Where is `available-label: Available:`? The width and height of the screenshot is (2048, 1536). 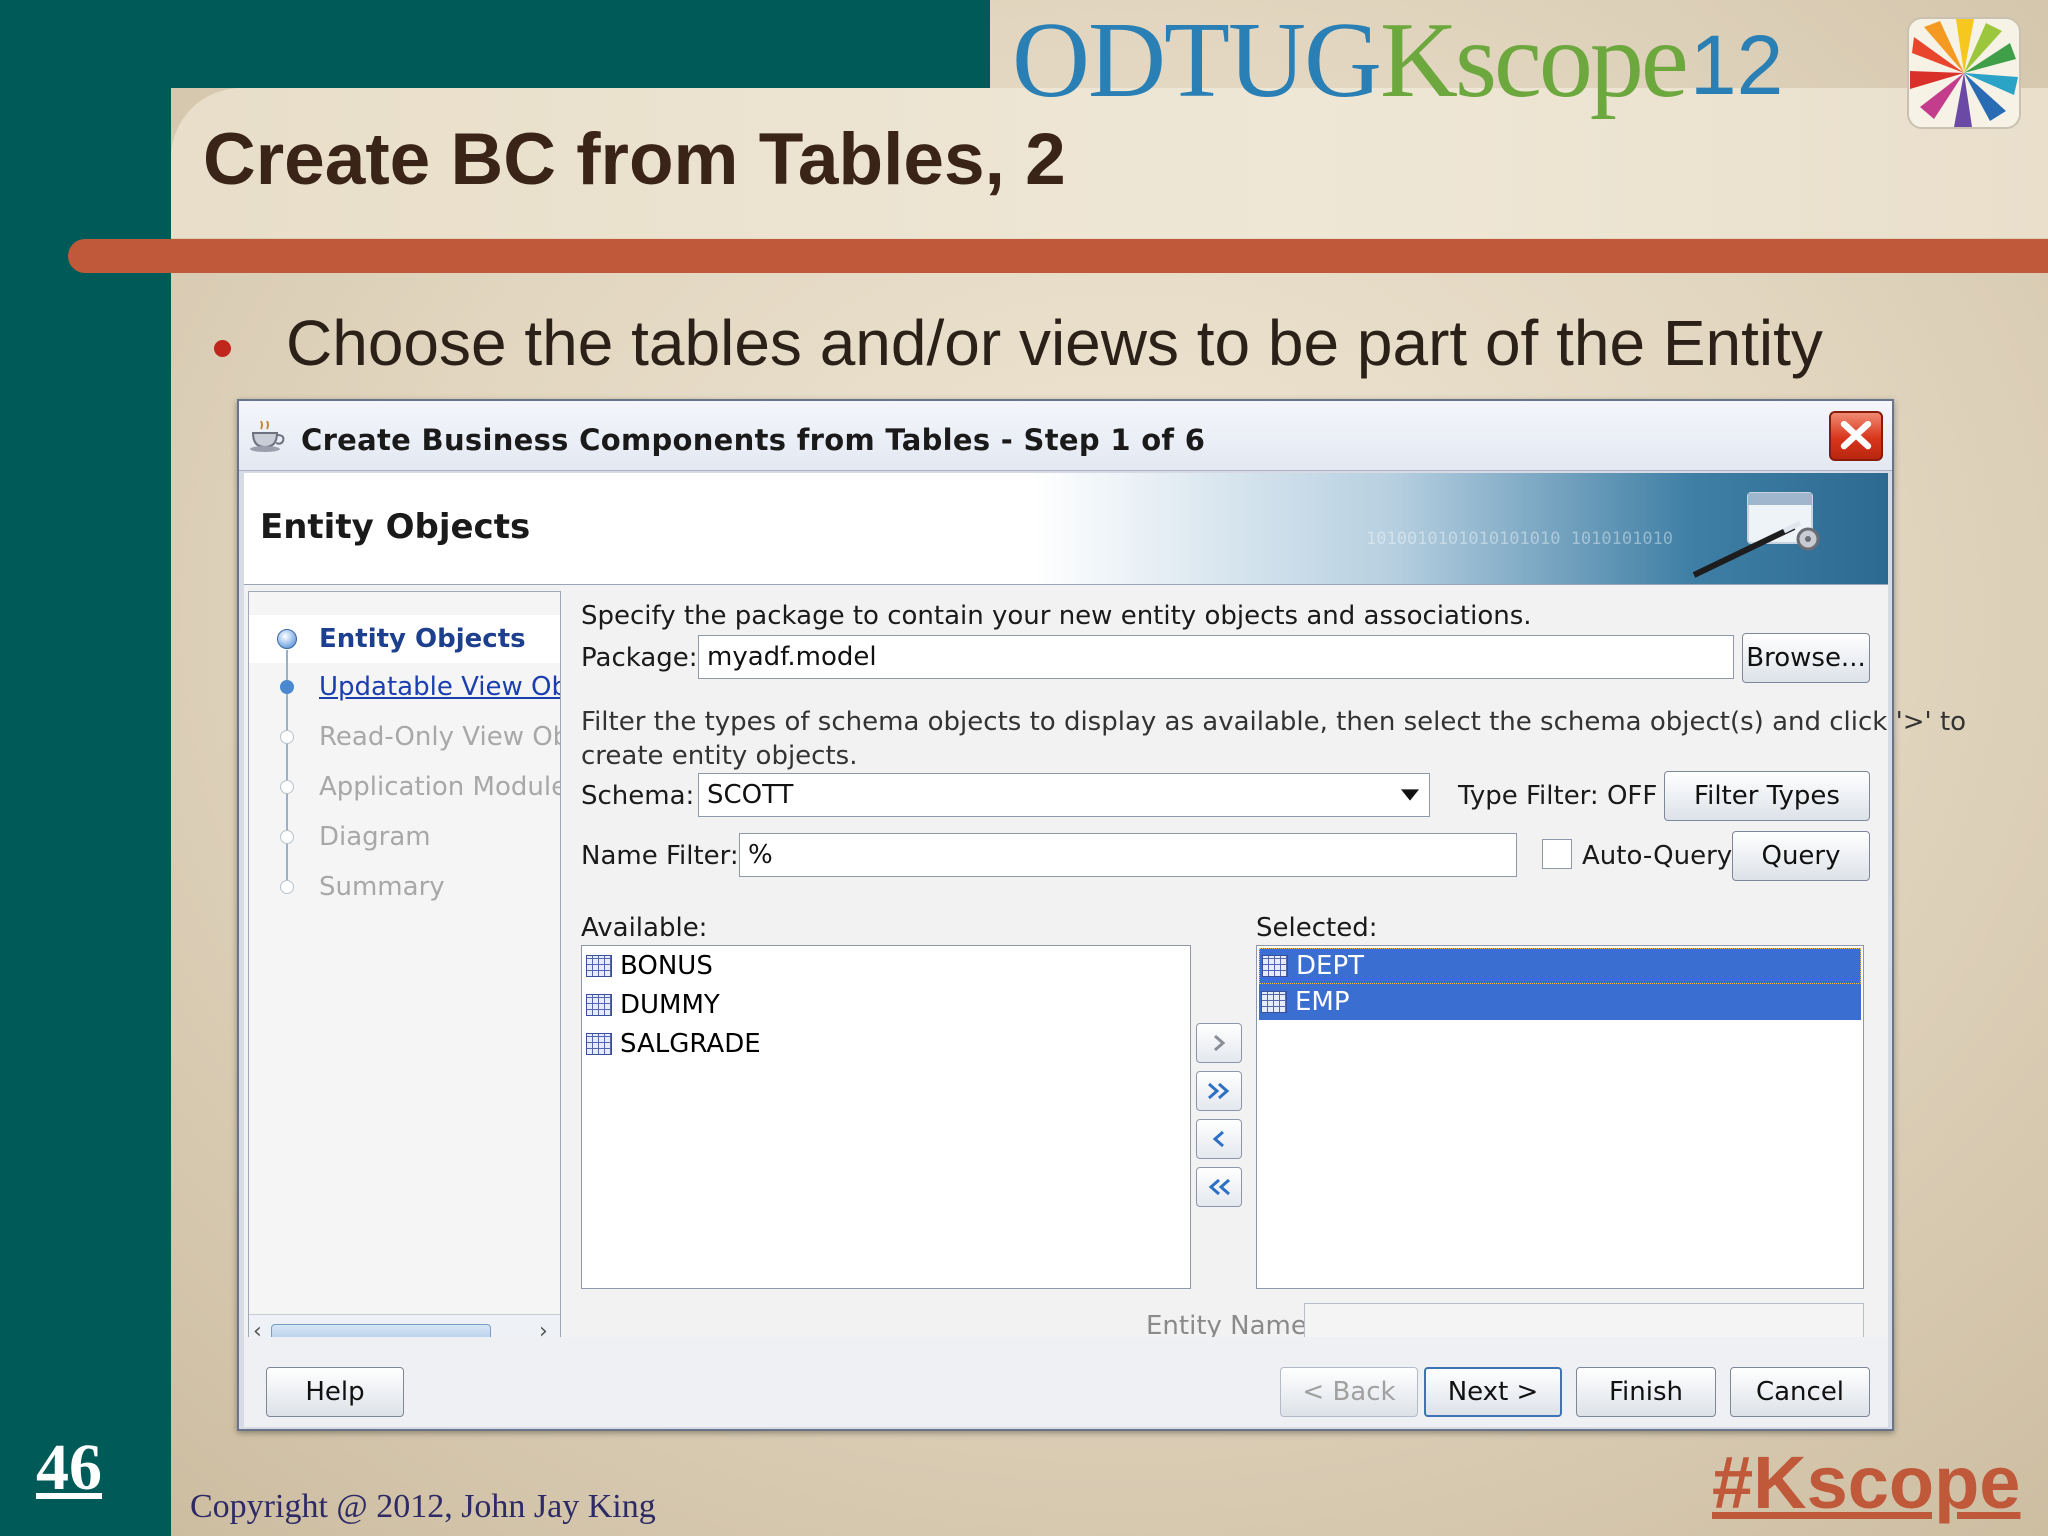 available-label: Available: is located at coordinates (644, 928).